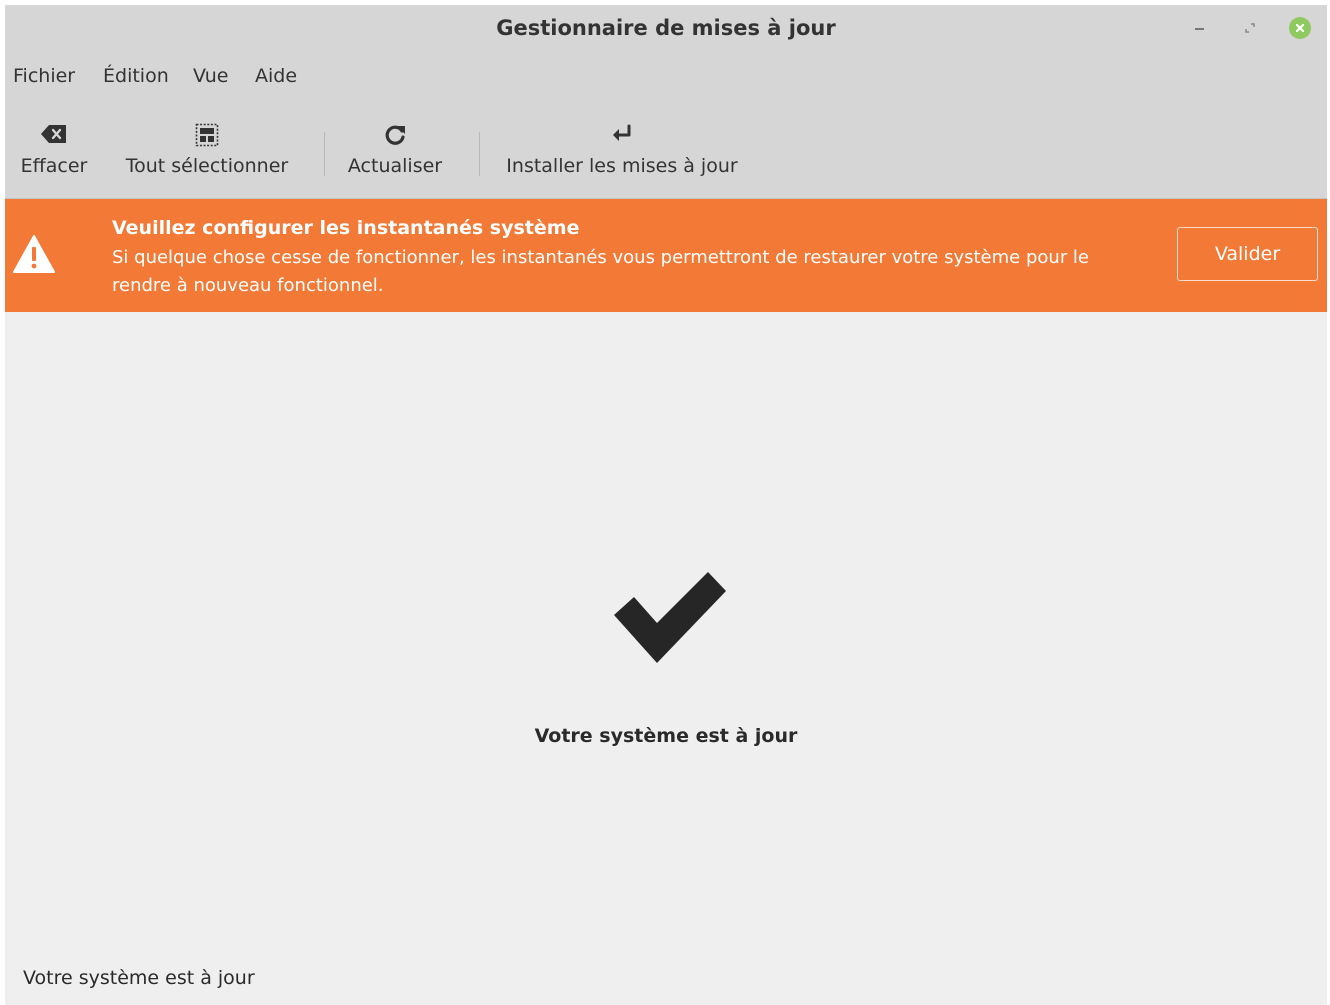  I want to click on title-bar: Gestionnaire de mises à jour, so click(666, 30).